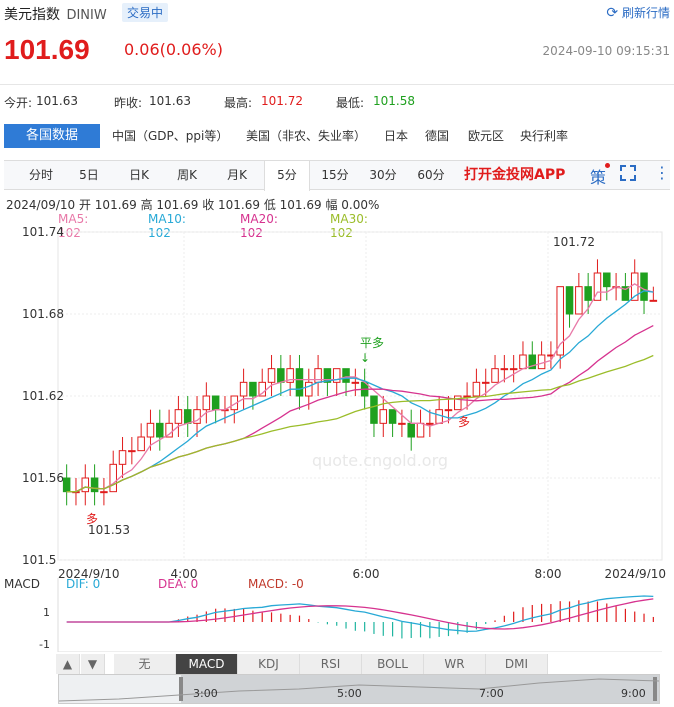 This screenshot has height=707, width=674. Describe the element at coordinates (420, 689) in the screenshot. I see `navigator-window` at that location.